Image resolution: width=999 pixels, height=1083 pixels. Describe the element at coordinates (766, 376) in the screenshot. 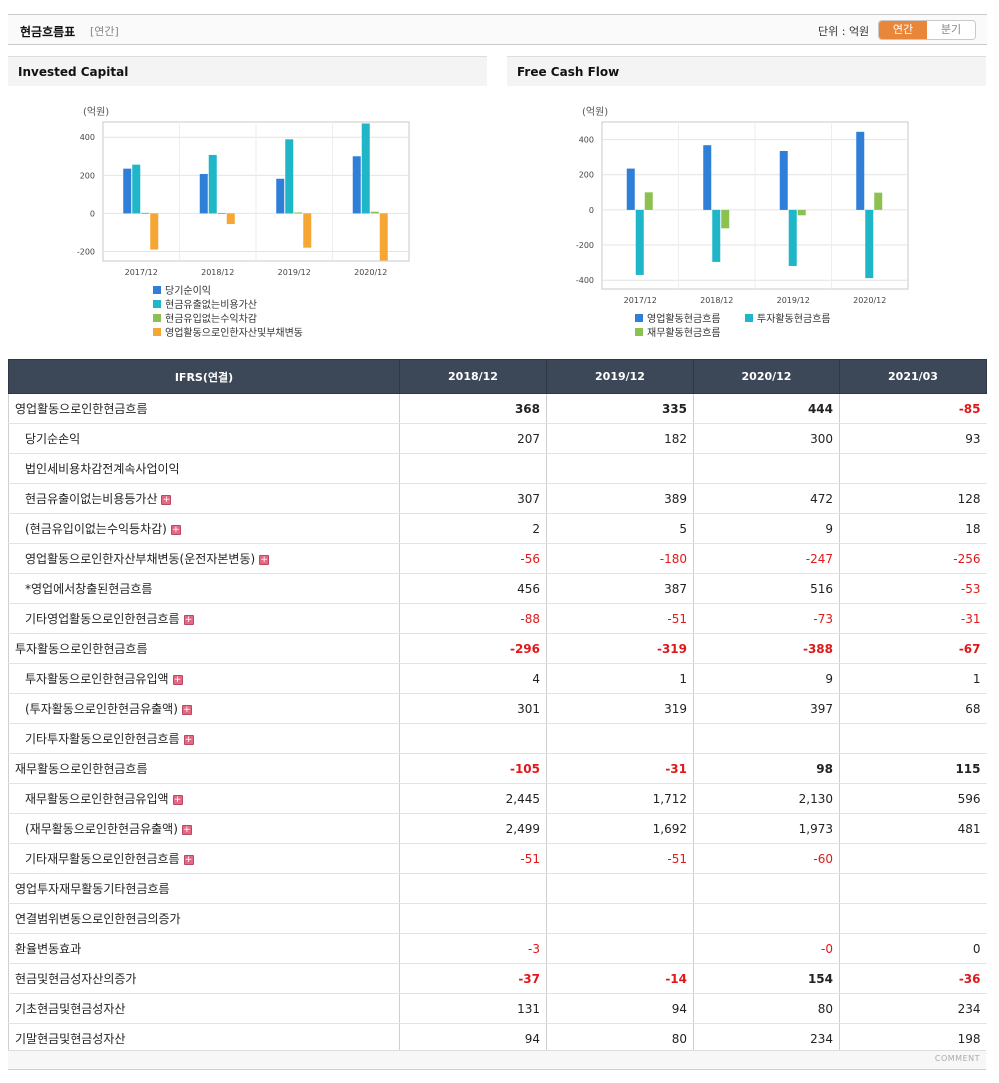

I see `column-header: 2020/12` at that location.